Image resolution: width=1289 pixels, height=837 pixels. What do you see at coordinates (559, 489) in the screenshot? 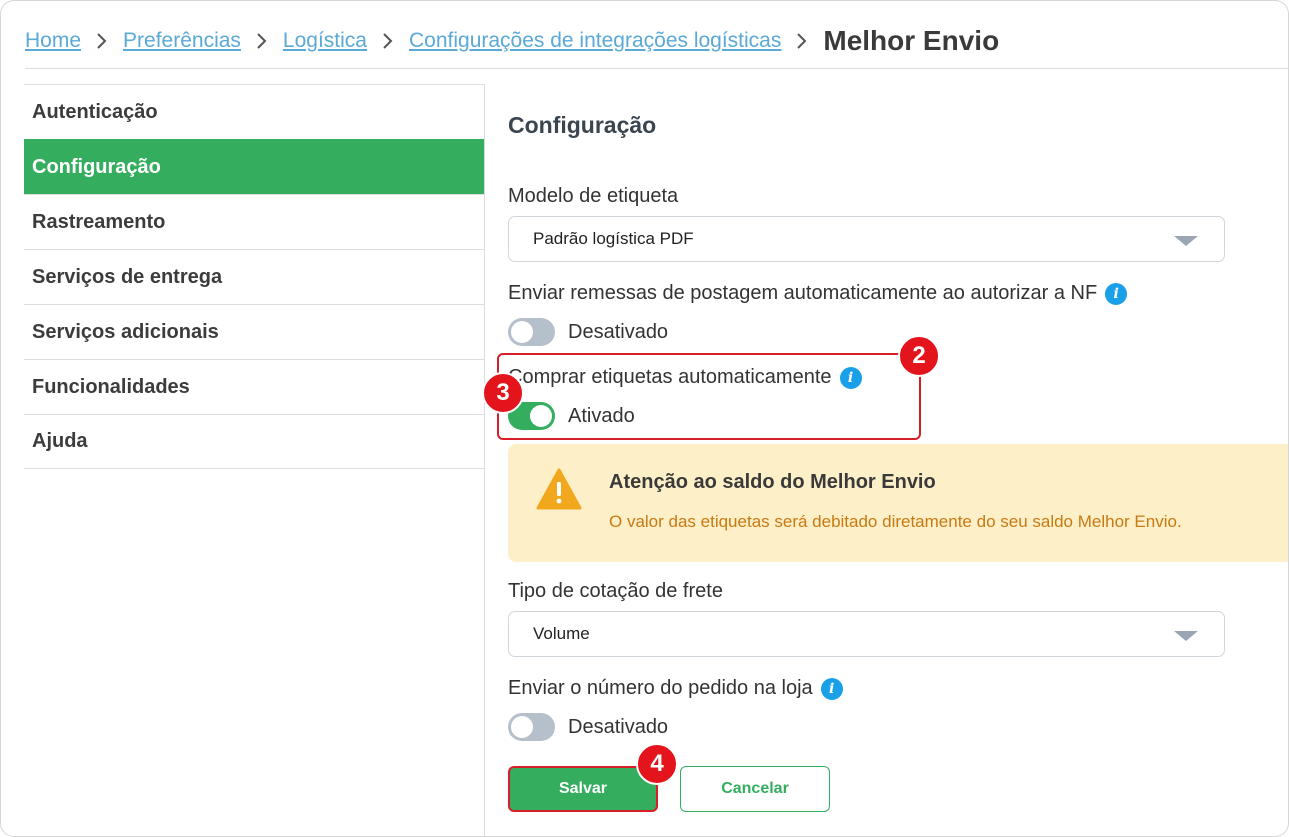
I see `warning-triangle-icon` at bounding box center [559, 489].